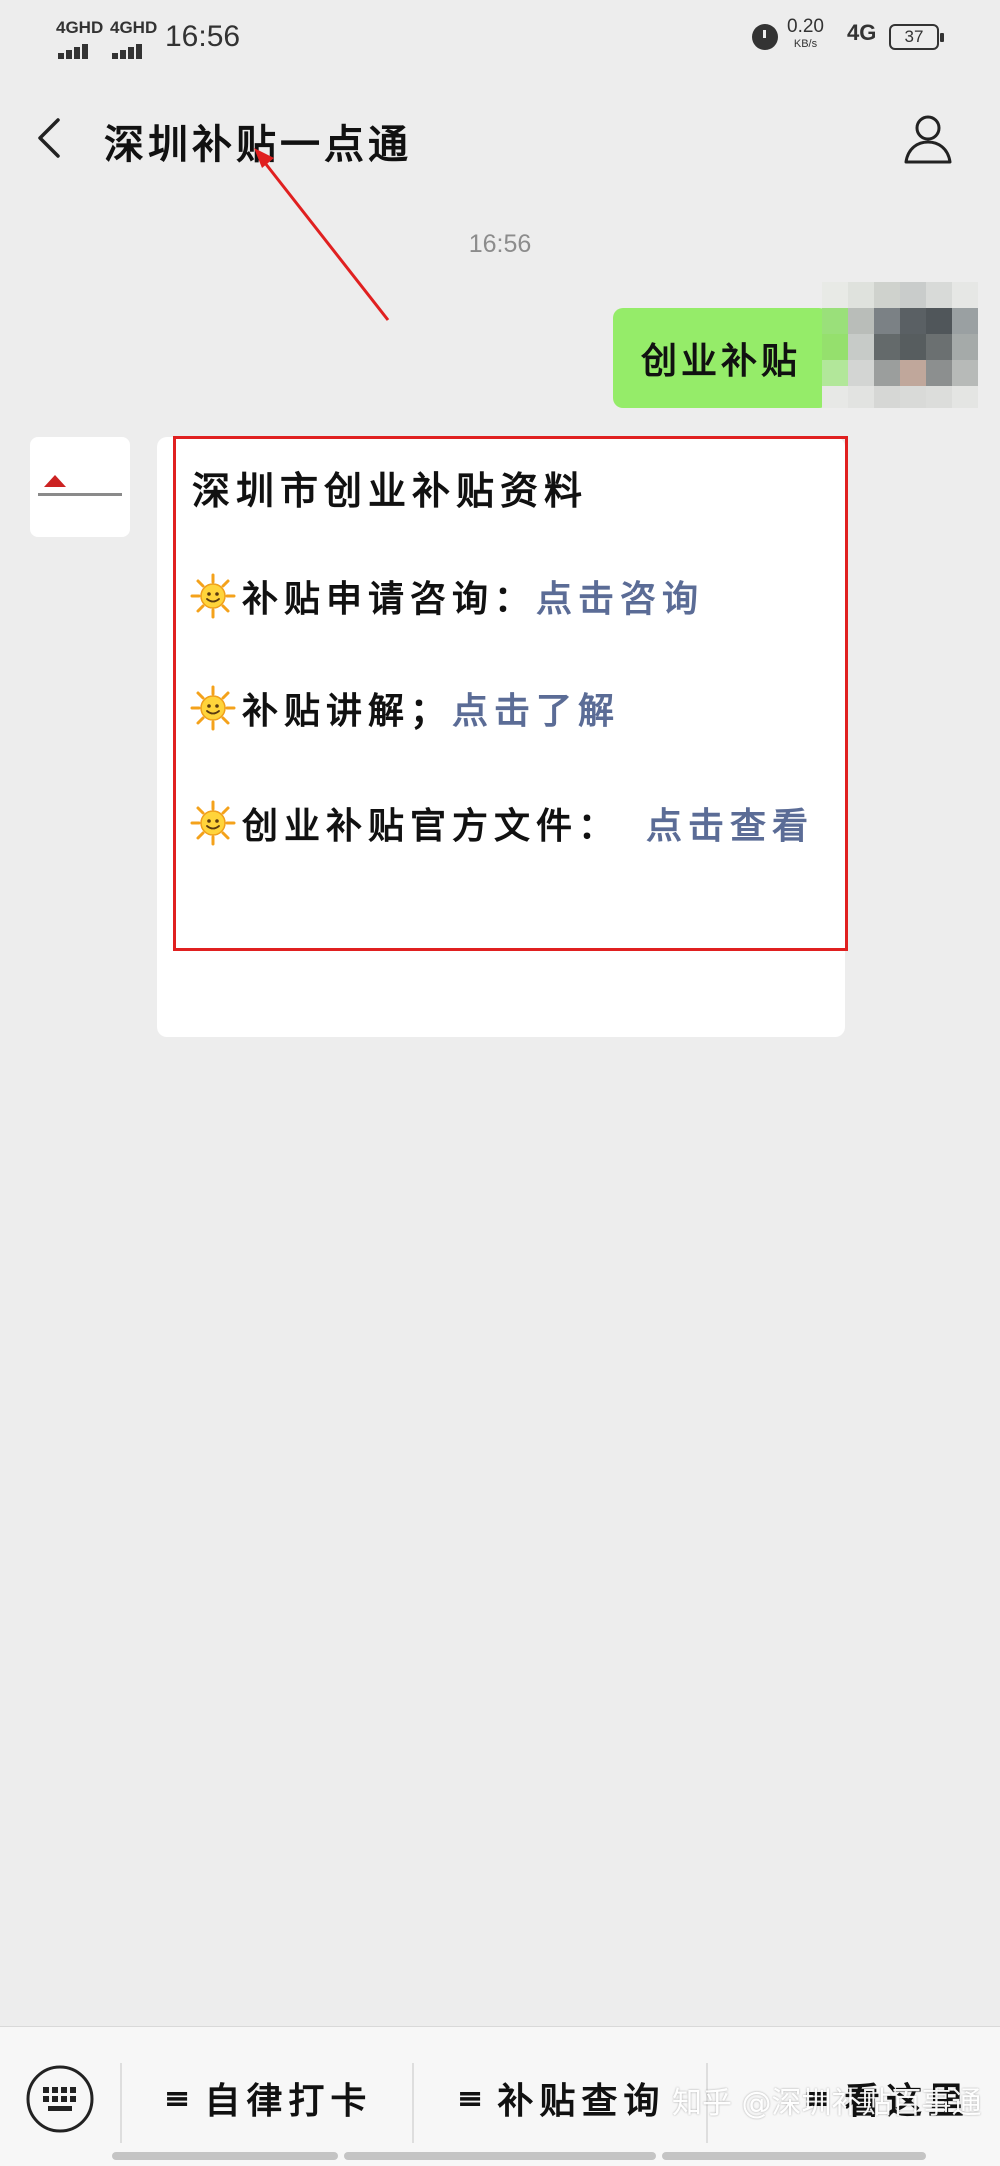  I want to click on person-icon, so click(928, 139).